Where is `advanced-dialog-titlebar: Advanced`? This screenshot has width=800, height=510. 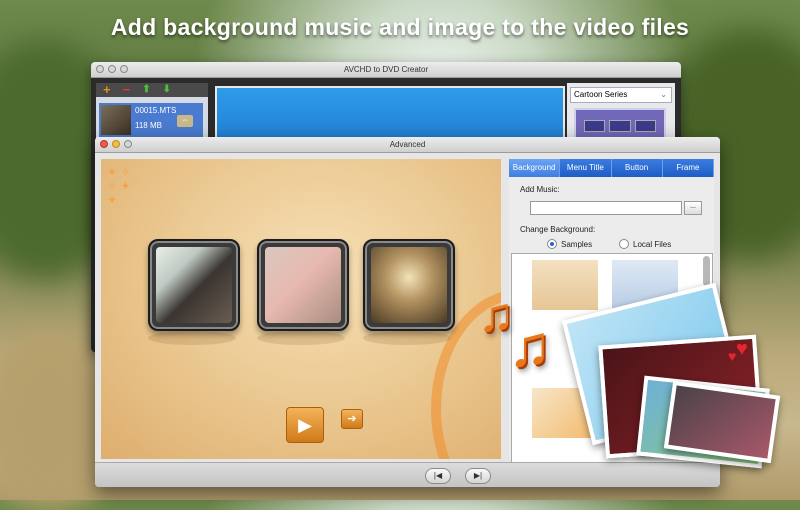 advanced-dialog-titlebar: Advanced is located at coordinates (407, 145).